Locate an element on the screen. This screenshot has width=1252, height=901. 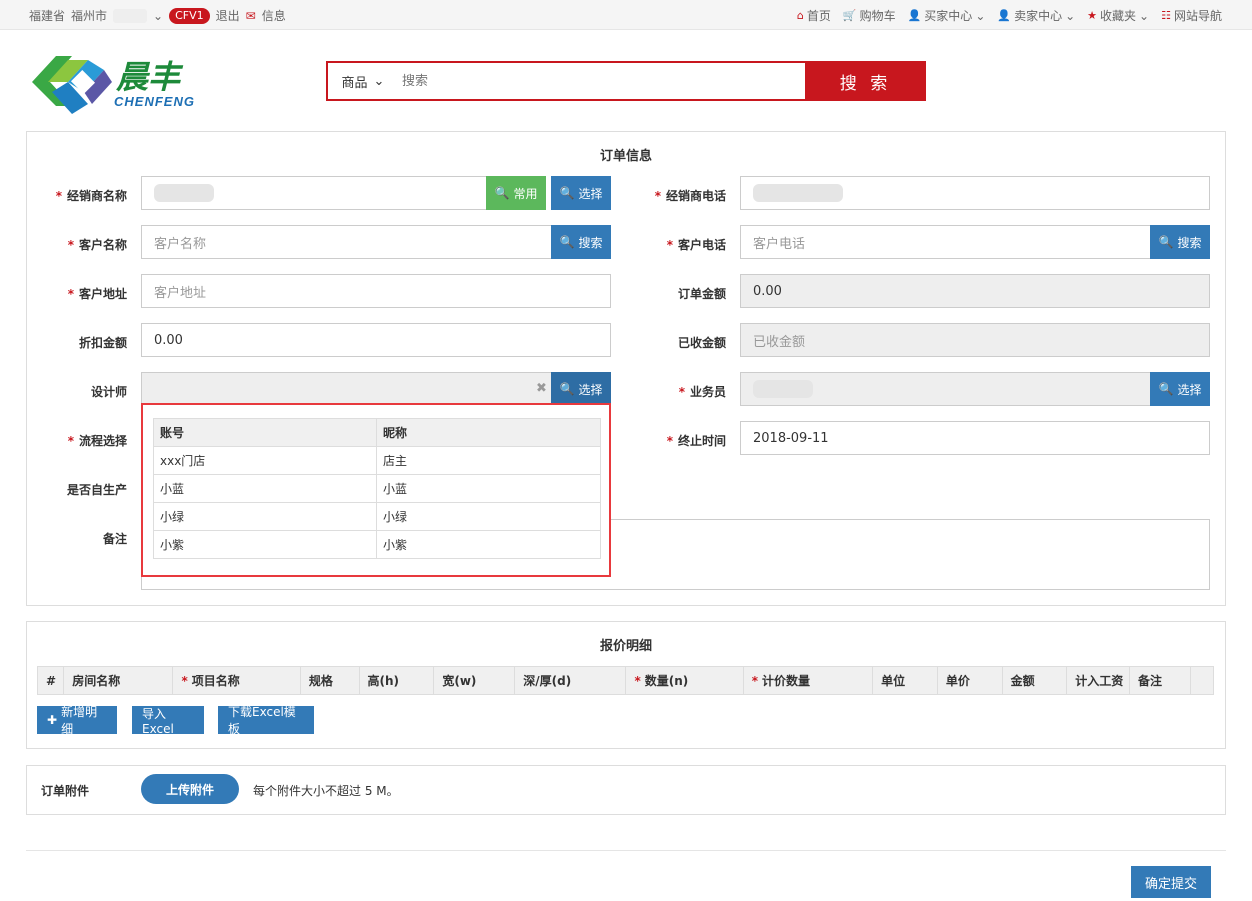
table-row: 小蓝 小蓝 is located at coordinates (377, 488).